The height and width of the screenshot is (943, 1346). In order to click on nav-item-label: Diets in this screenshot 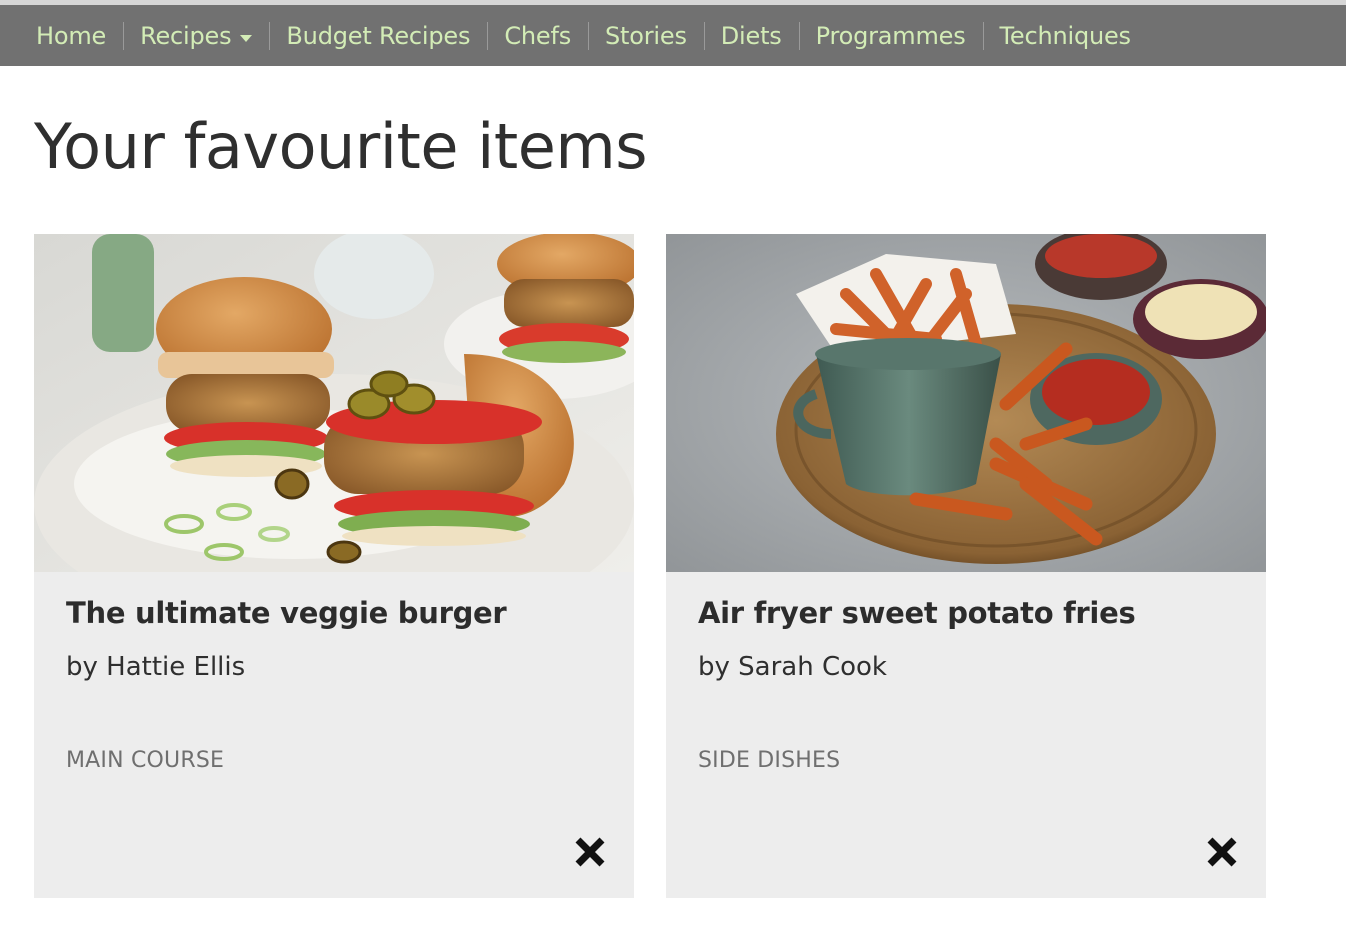, I will do `click(751, 35)`.